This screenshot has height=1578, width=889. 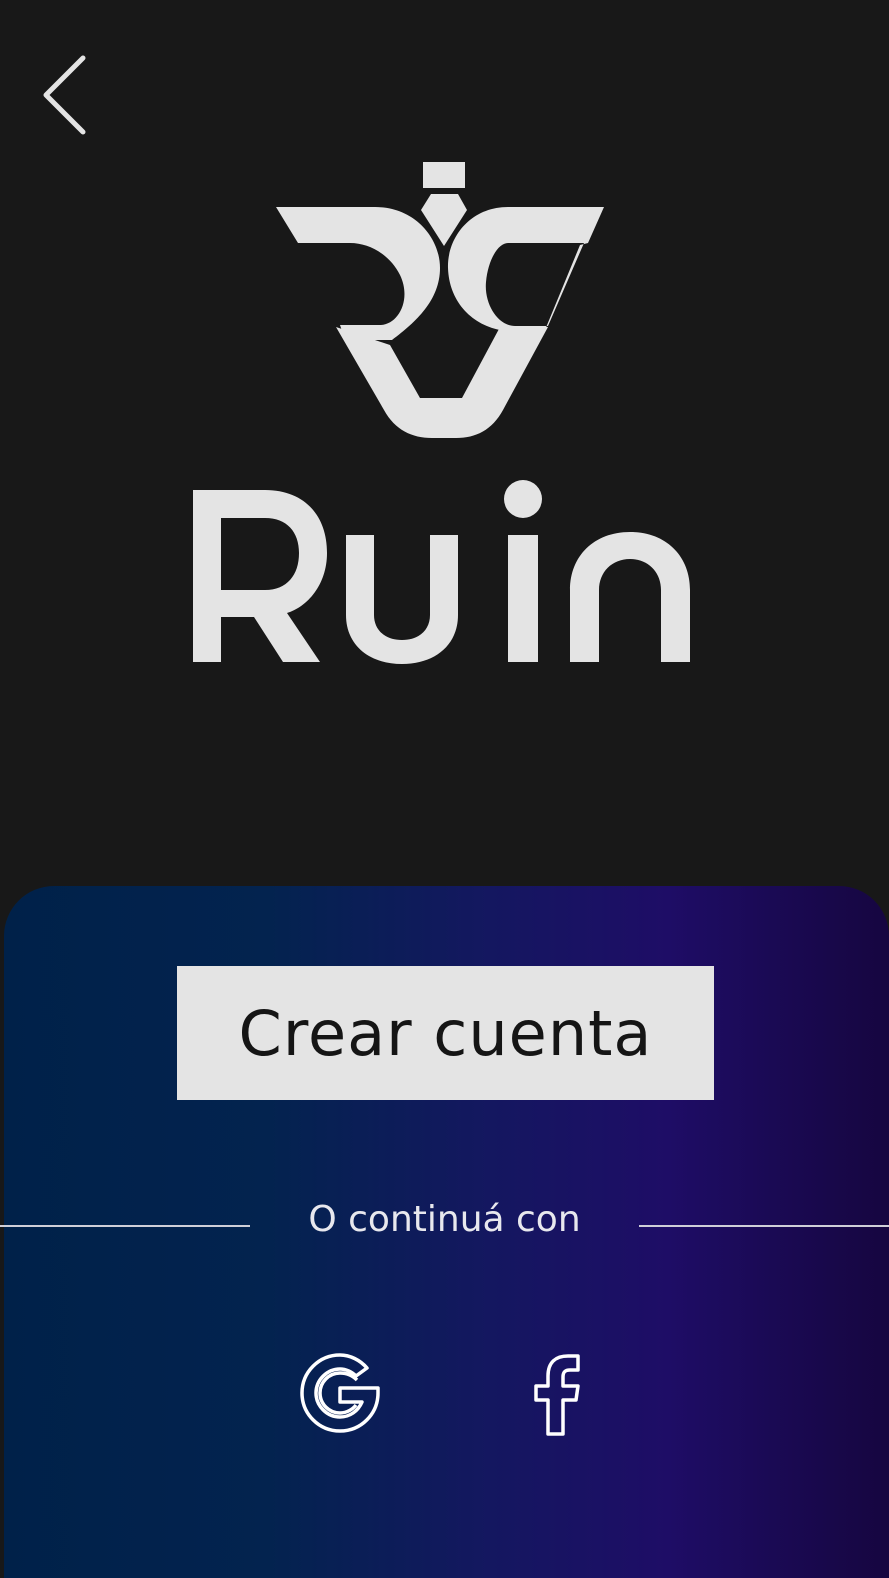 I want to click on google-icon, so click(x=340, y=1393).